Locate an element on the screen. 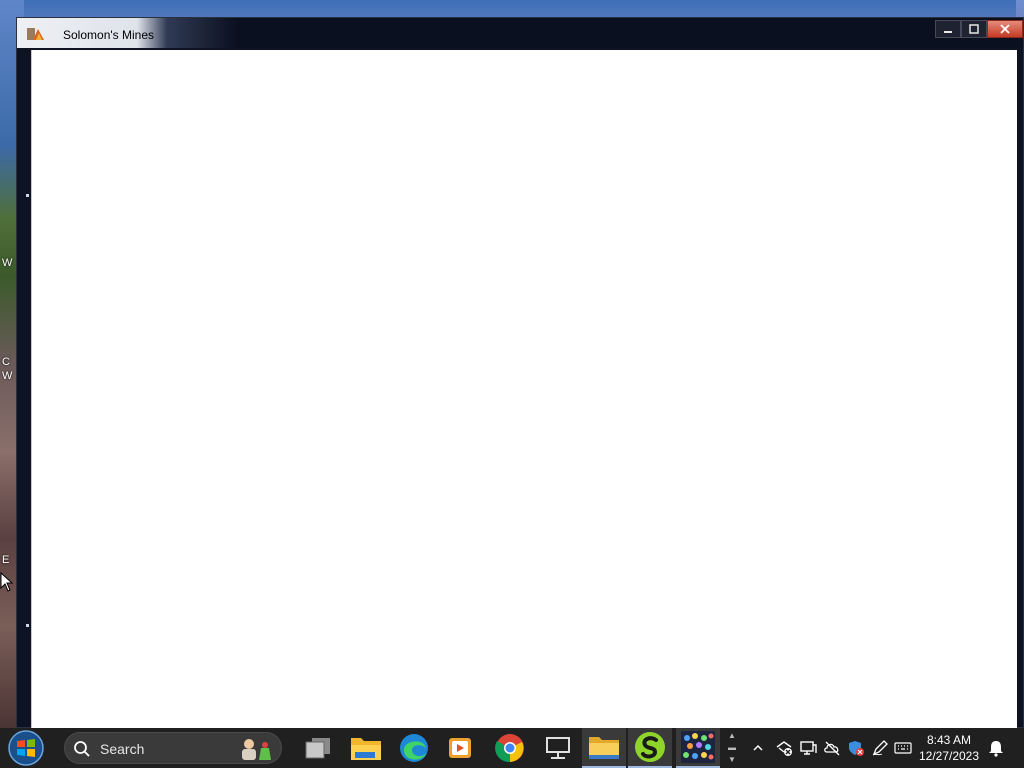 This screenshot has width=1024, height=768. tray-show-hidden is located at coordinates (758, 748).